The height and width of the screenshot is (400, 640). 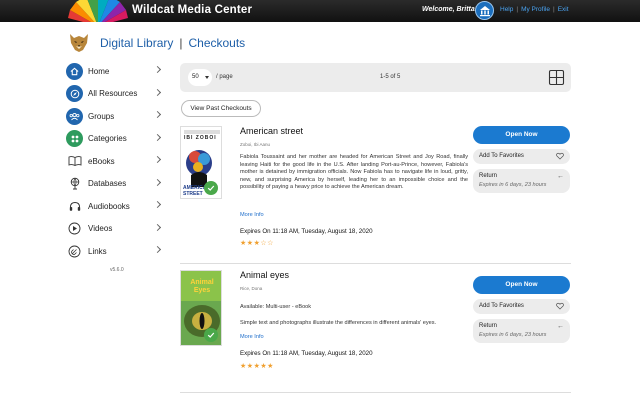 I want to click on sidebar-item-links: Links, so click(x=116, y=251).